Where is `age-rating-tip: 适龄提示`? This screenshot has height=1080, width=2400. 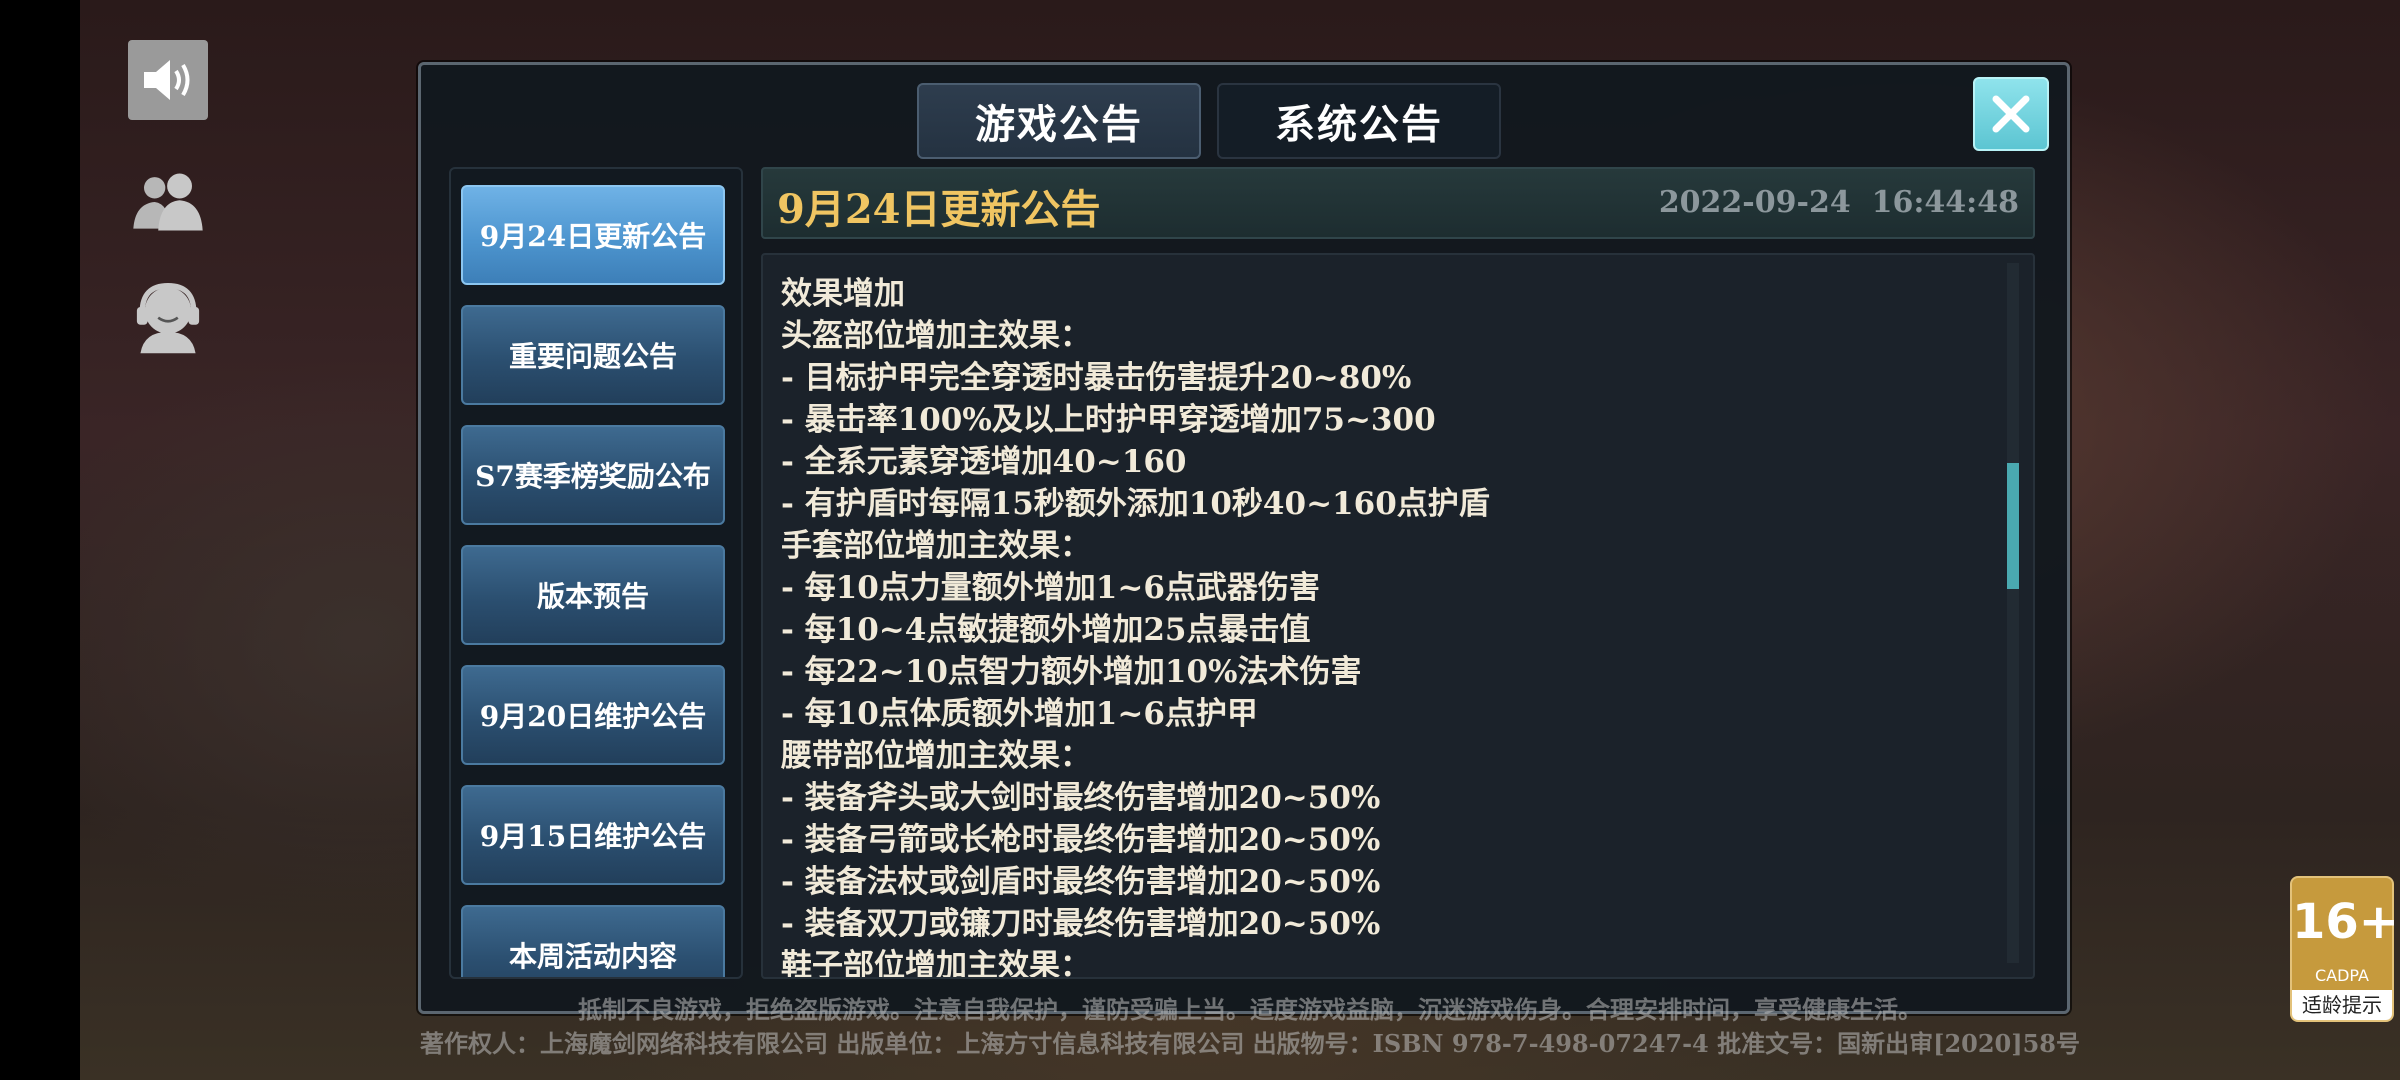
age-rating-tip: 适龄提示 is located at coordinates (2342, 1005).